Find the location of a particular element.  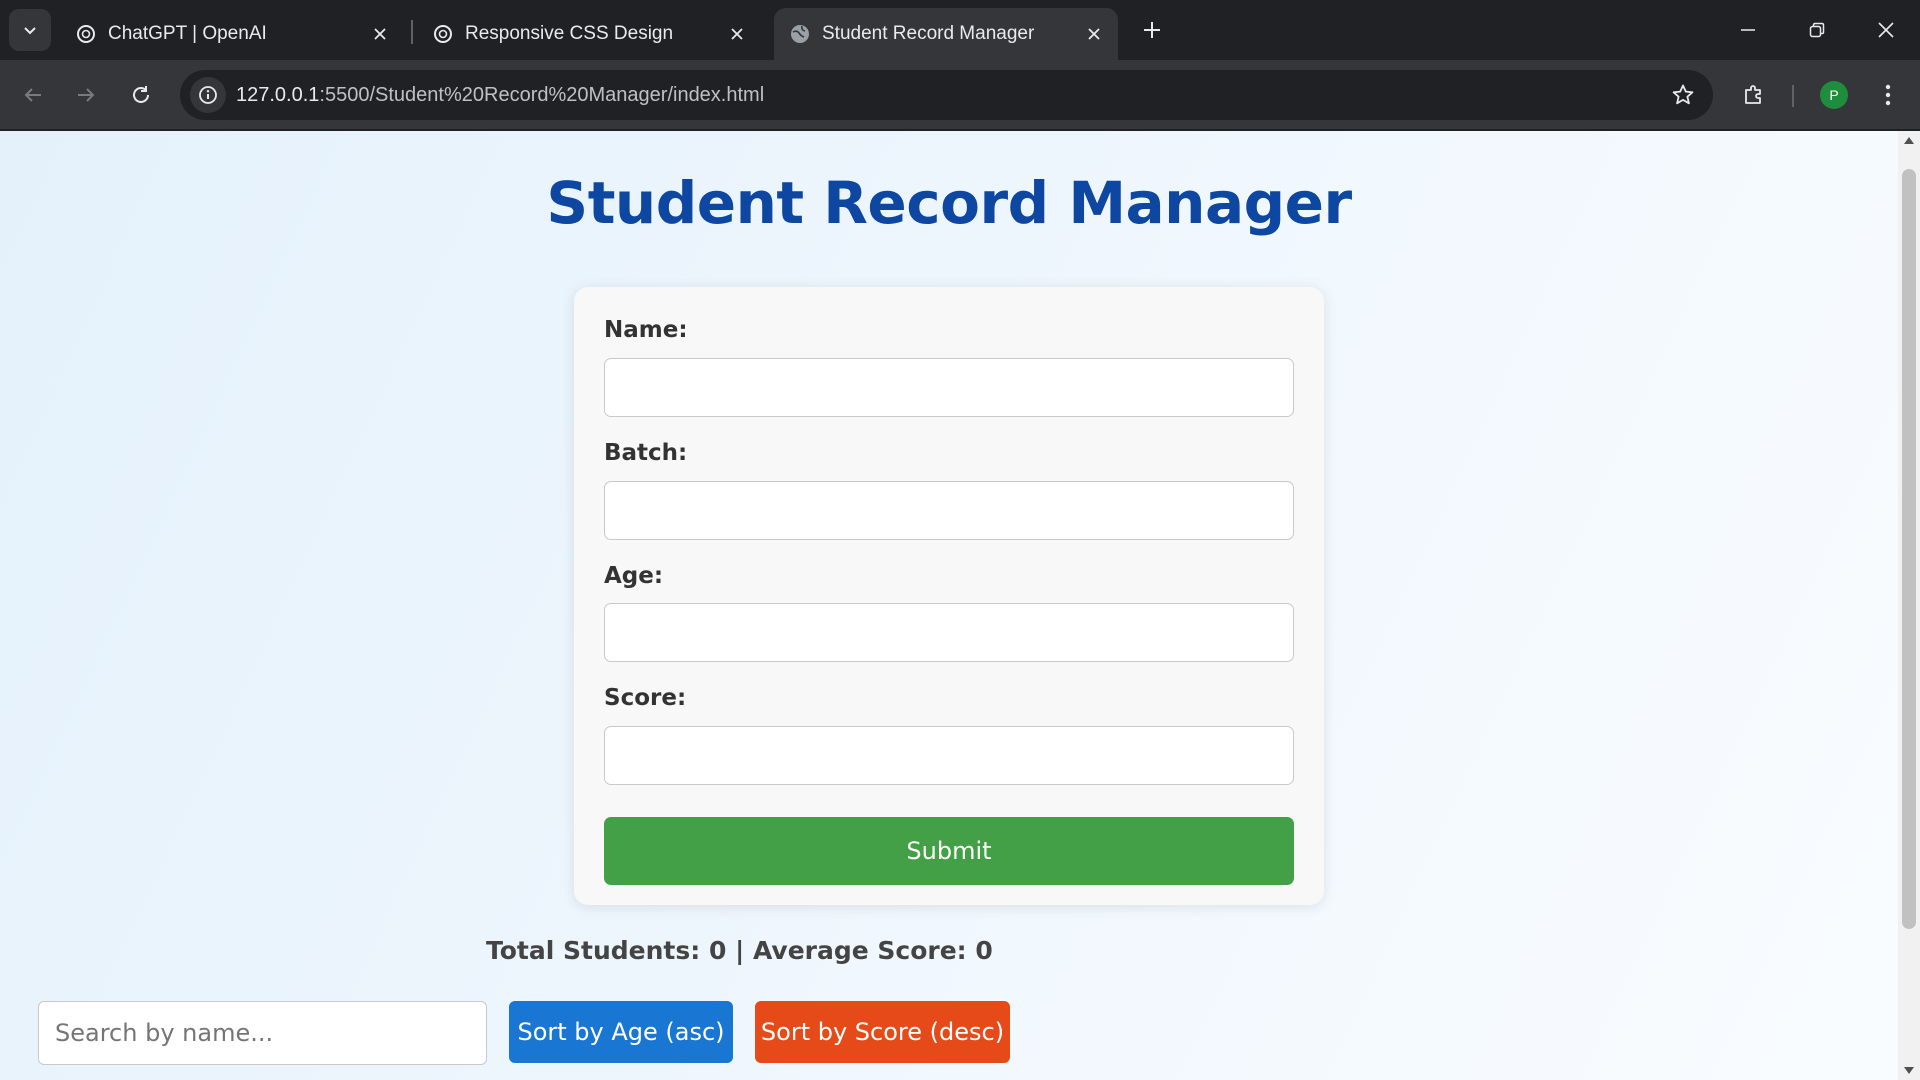

globe-icon is located at coordinates (800, 34).